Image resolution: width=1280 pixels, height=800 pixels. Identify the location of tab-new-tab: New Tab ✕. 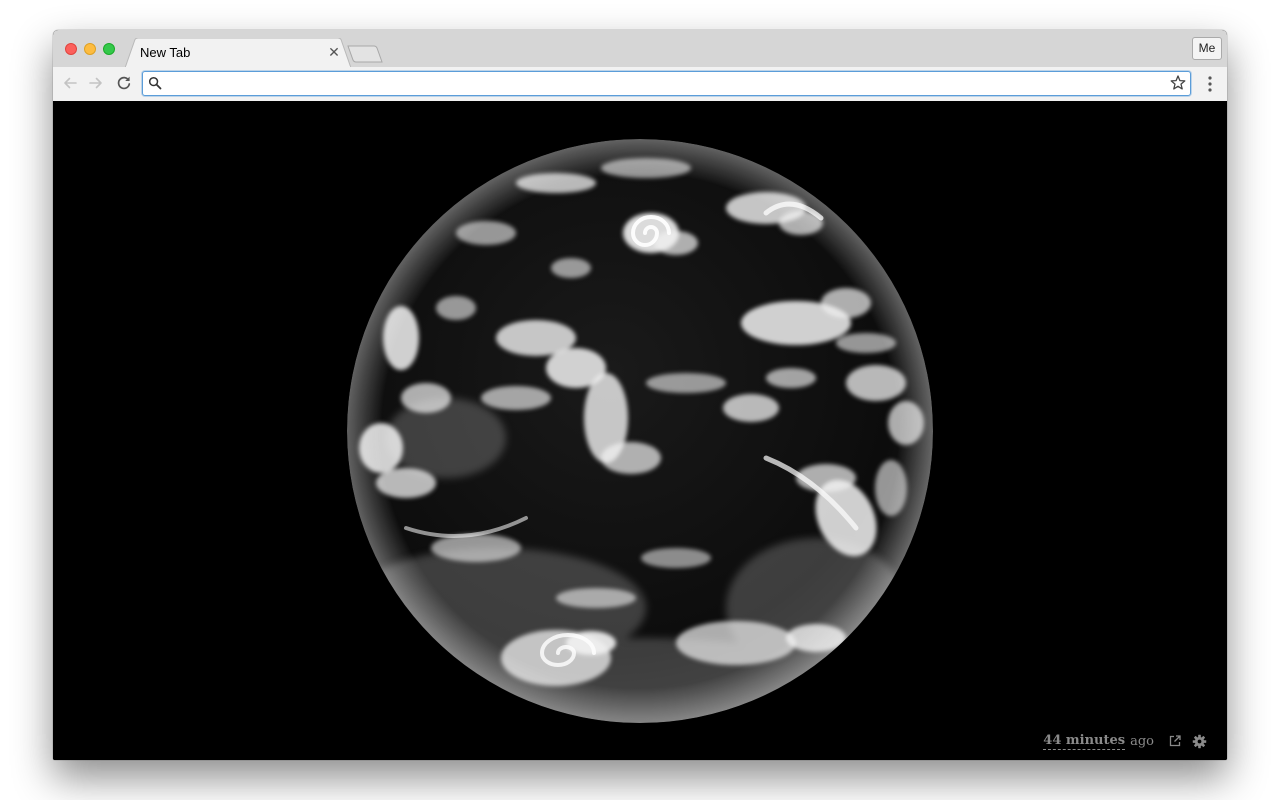
(238, 53).